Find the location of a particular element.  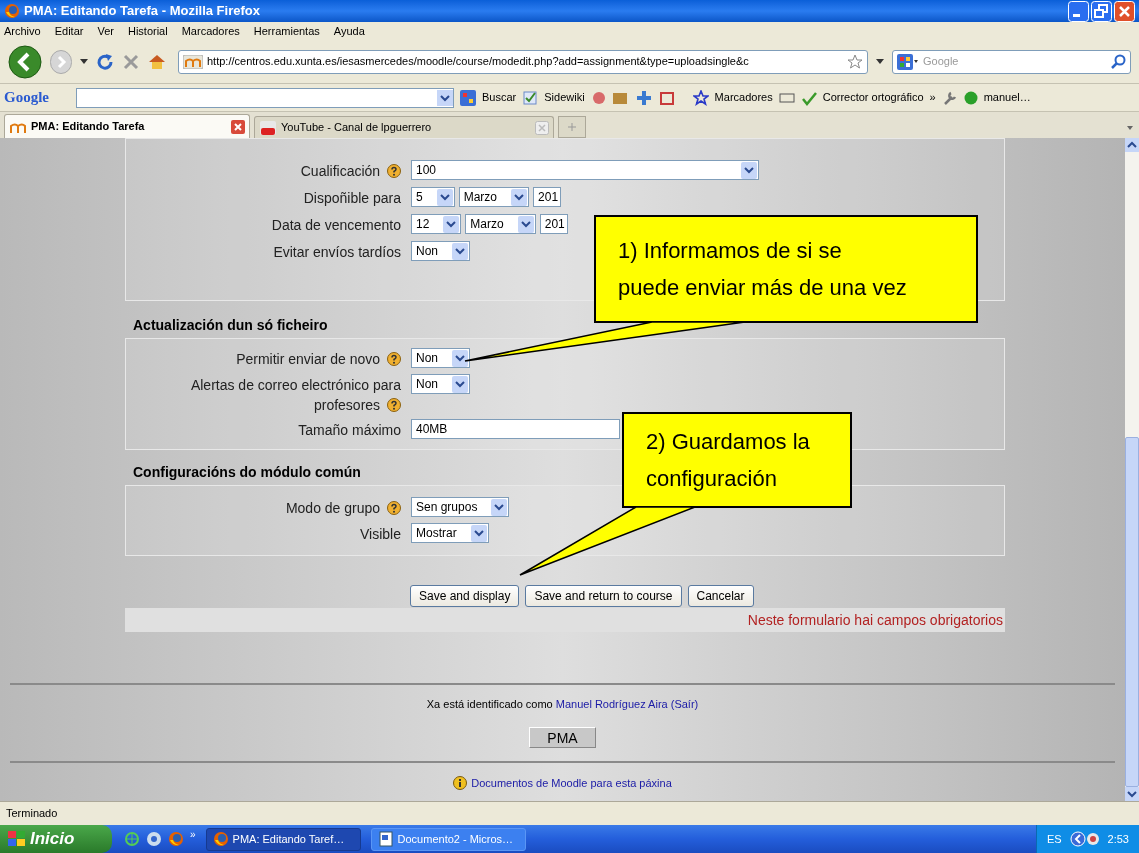

field-label: Modo de grupo is located at coordinates (263, 507).